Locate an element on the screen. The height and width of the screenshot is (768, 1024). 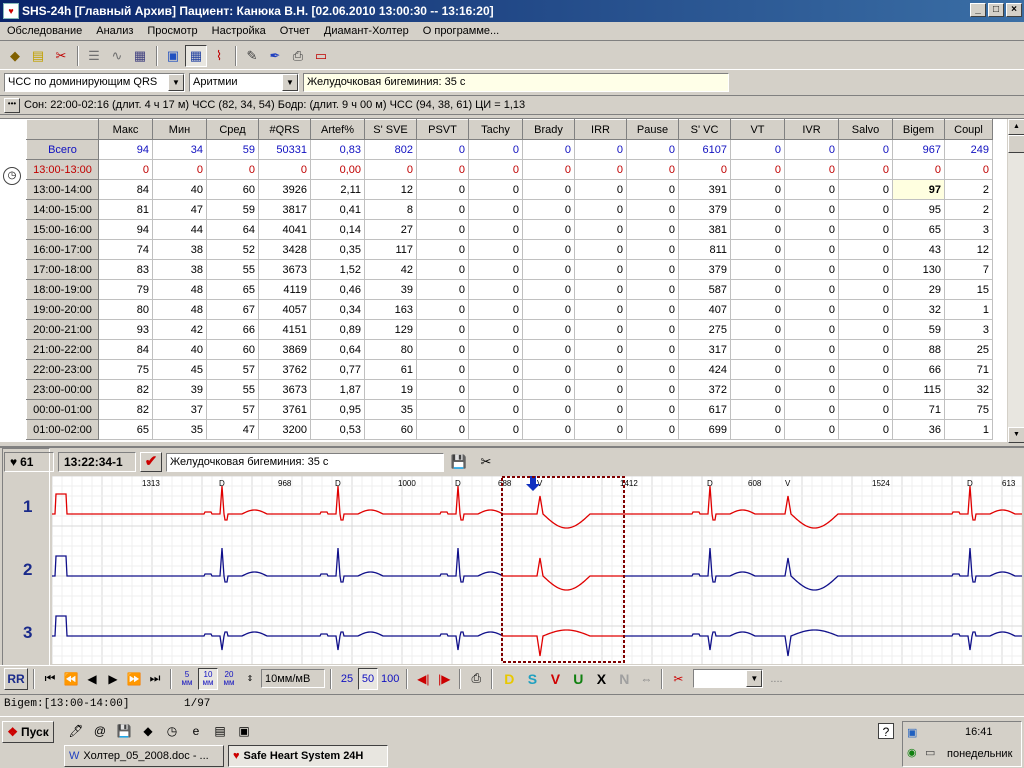
chevron-down-icon: ▼ is located at coordinates (754, 678).